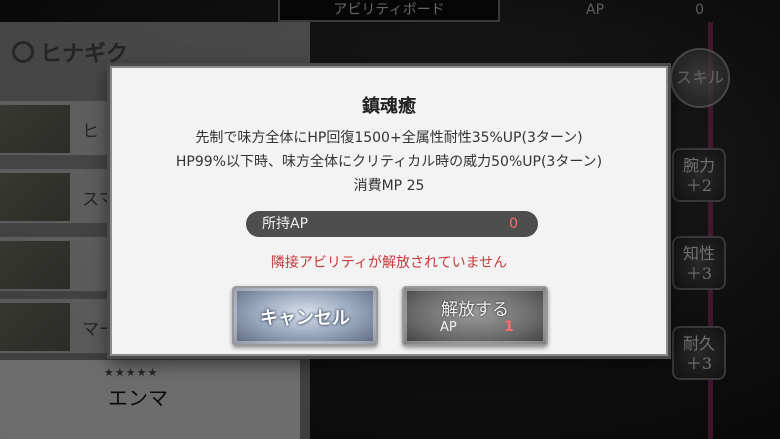 Image resolution: width=780 pixels, height=439 pixels. I want to click on owned-ap-label: 所持AP, so click(285, 224).